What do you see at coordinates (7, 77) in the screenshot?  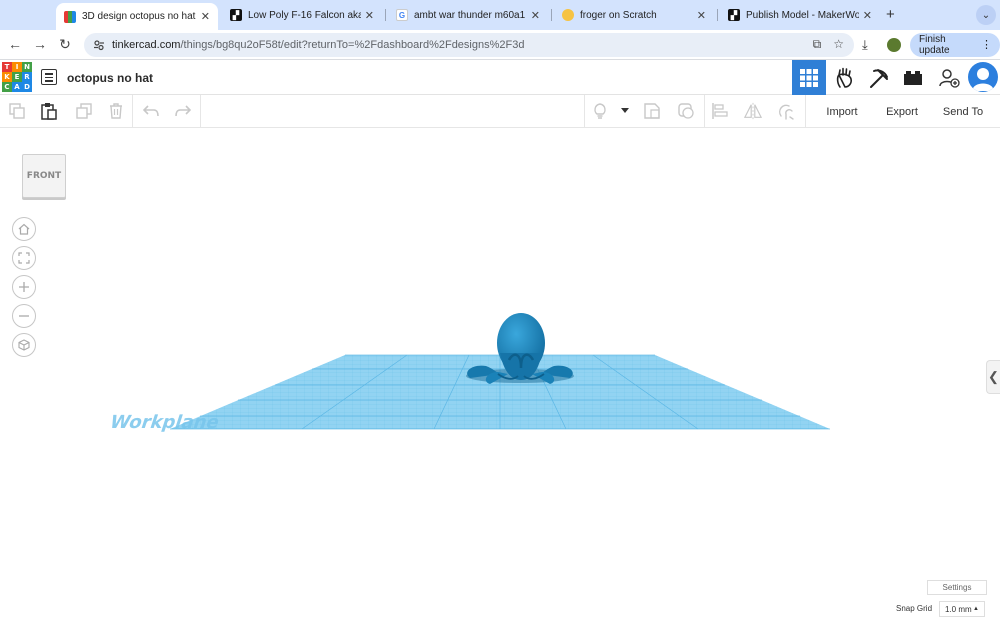 I see `logo-letter: K` at bounding box center [7, 77].